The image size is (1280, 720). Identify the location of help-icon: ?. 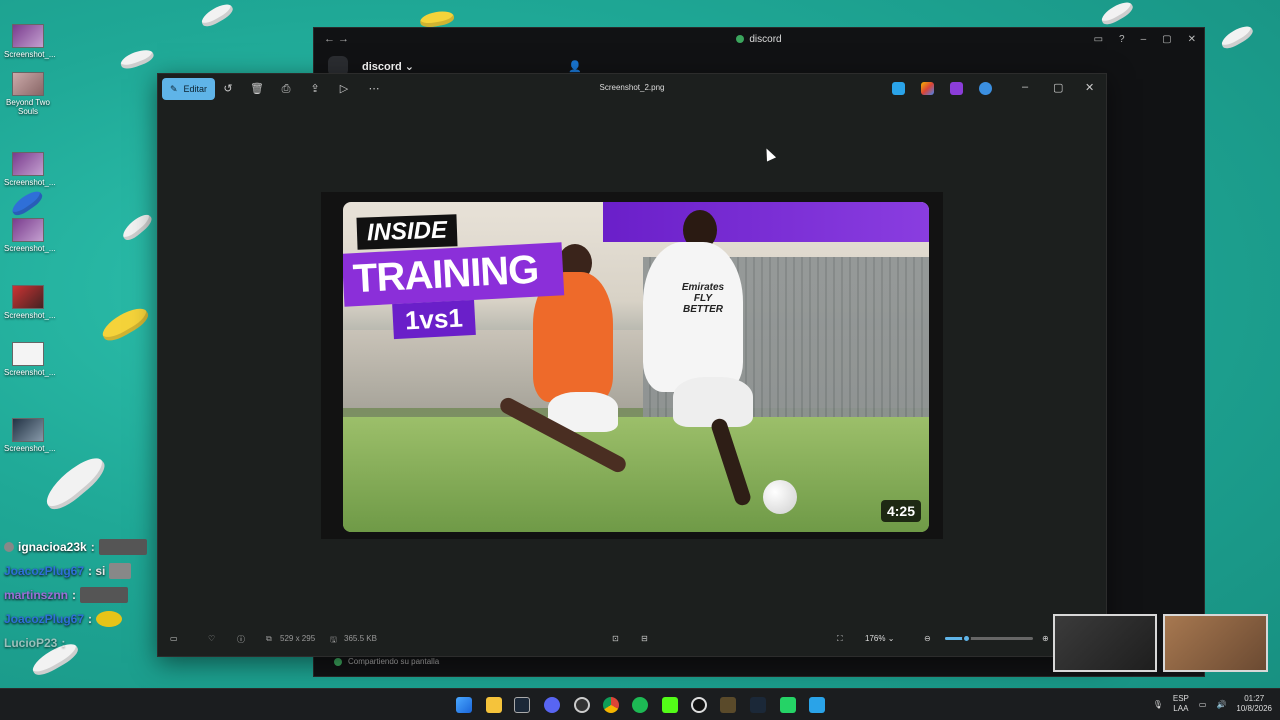
(1122, 39).